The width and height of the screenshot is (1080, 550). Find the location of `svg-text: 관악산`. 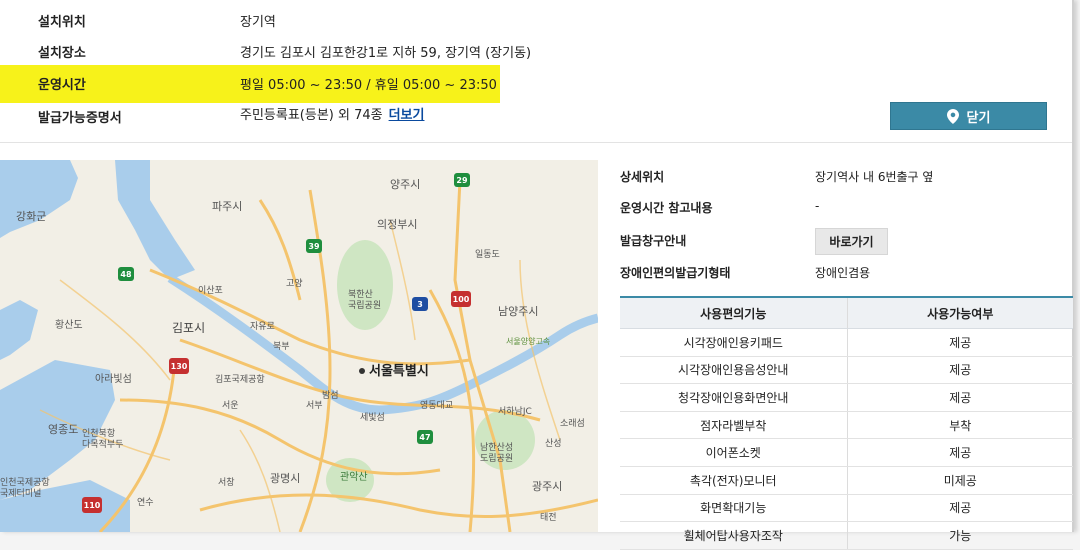

svg-text: 관악산 is located at coordinates (354, 477).